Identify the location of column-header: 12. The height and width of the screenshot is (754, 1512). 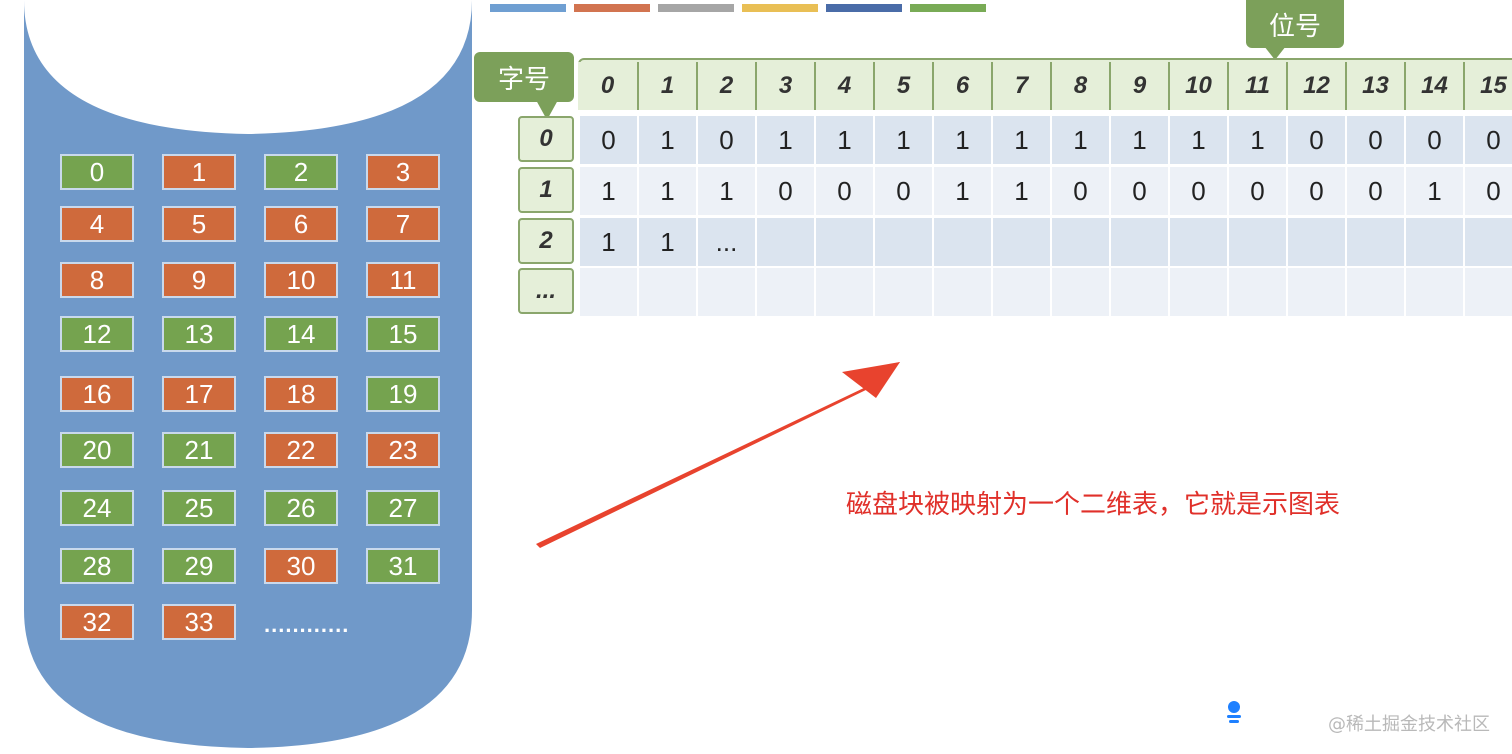
(1315, 86).